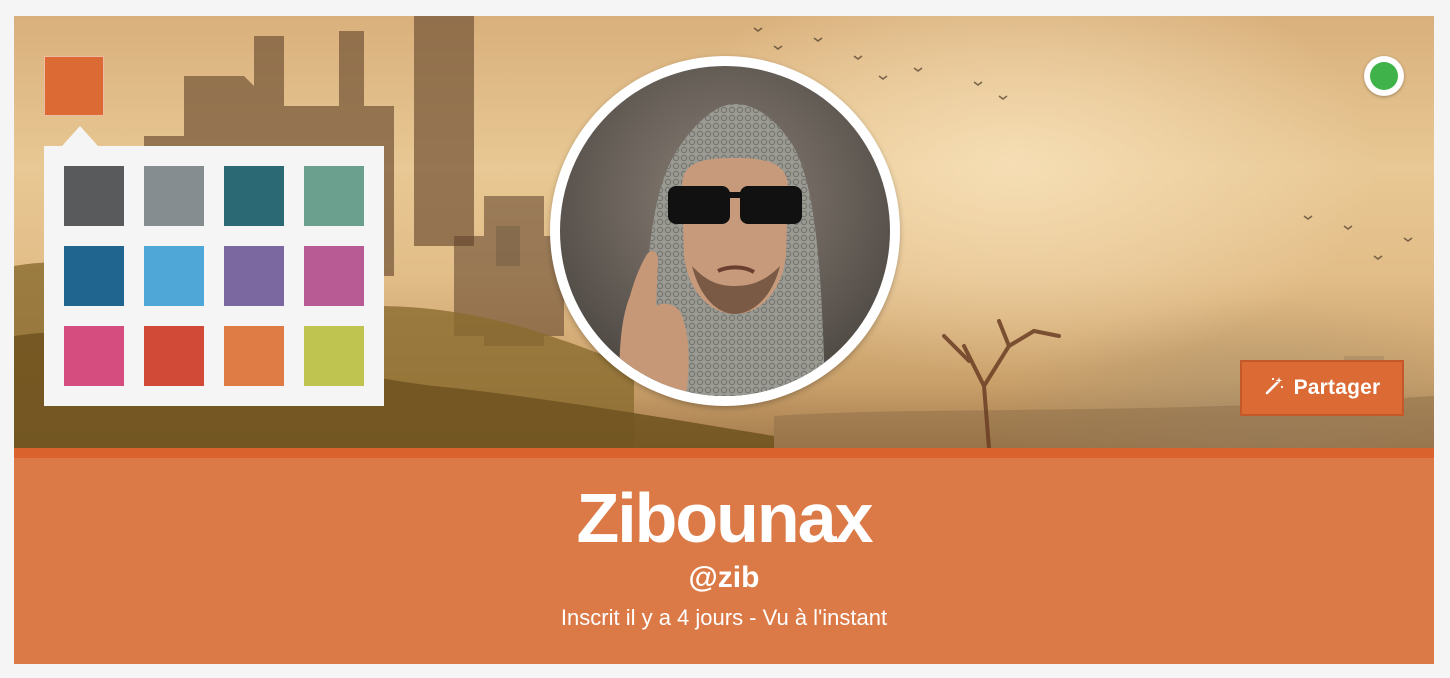 This screenshot has height=678, width=1450. I want to click on accent-bar, so click(724, 453).